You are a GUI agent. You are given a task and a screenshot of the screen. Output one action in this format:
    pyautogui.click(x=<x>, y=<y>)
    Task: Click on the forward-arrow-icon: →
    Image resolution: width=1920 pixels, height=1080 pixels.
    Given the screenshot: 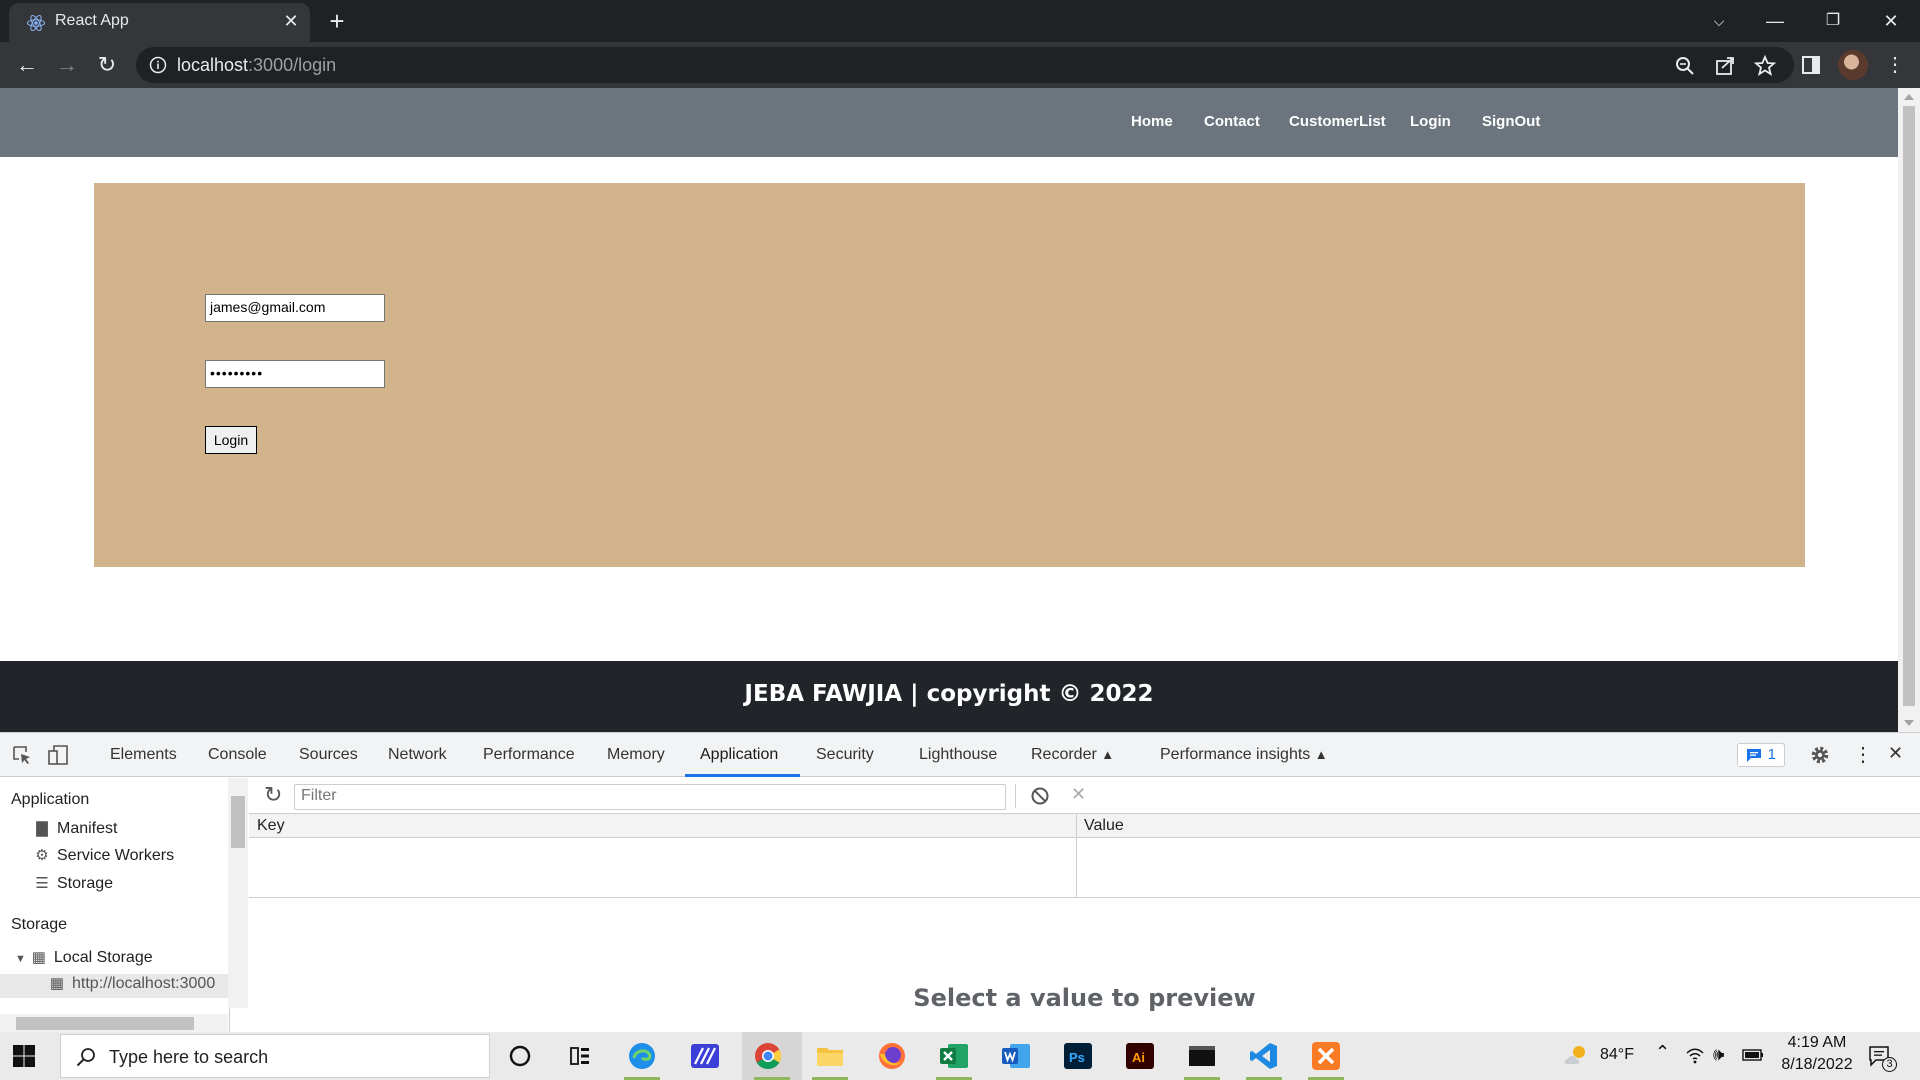 What is the action you would take?
    pyautogui.click(x=67, y=65)
    